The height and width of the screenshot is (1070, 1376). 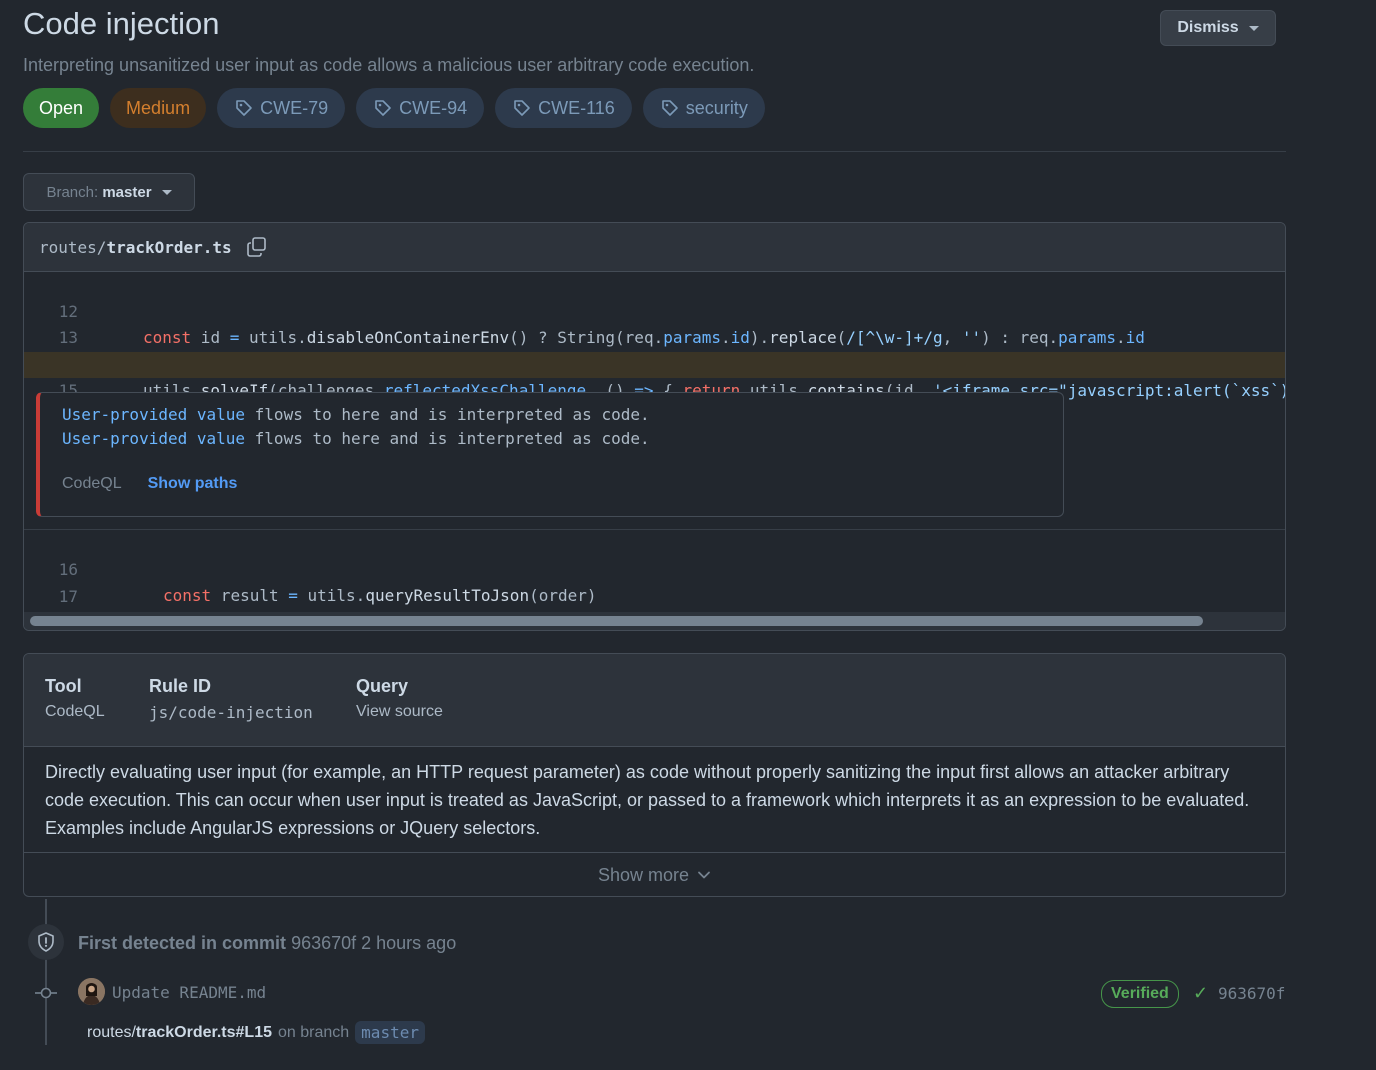 What do you see at coordinates (182, 943) in the screenshot?
I see `first-detected-label: First detected in commit` at bounding box center [182, 943].